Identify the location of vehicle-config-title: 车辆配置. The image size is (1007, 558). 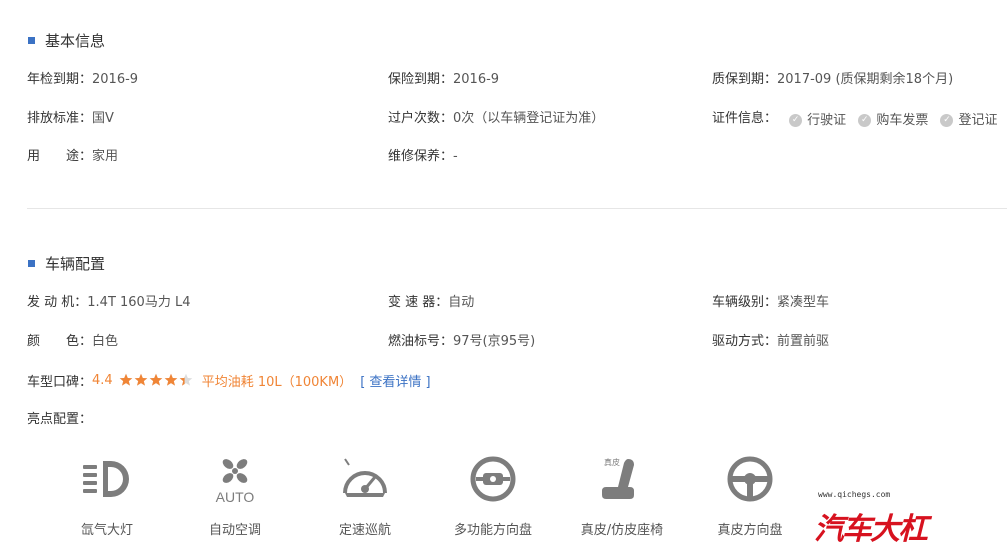
(66, 263).